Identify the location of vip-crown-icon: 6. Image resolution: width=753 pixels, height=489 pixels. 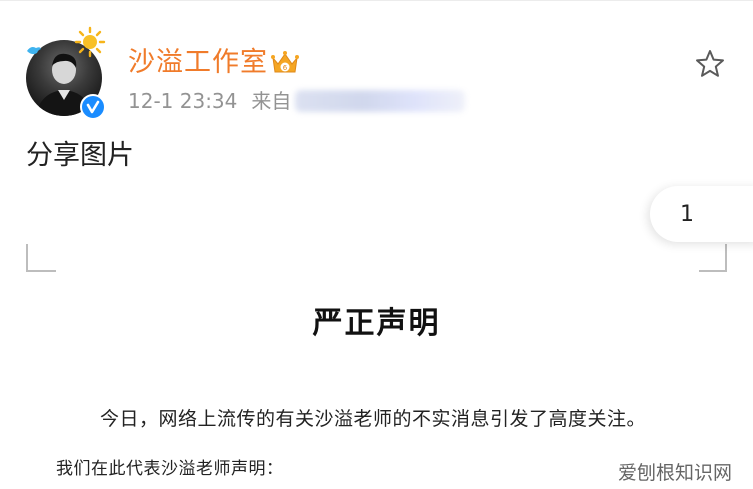
(285, 63).